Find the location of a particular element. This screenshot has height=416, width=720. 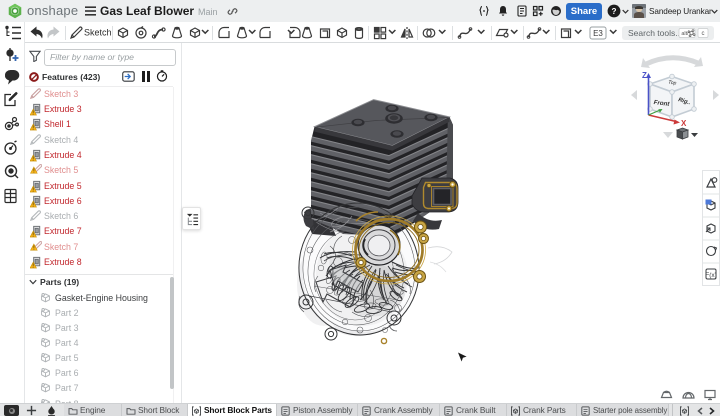

svg-text: X is located at coordinates (684, 123).